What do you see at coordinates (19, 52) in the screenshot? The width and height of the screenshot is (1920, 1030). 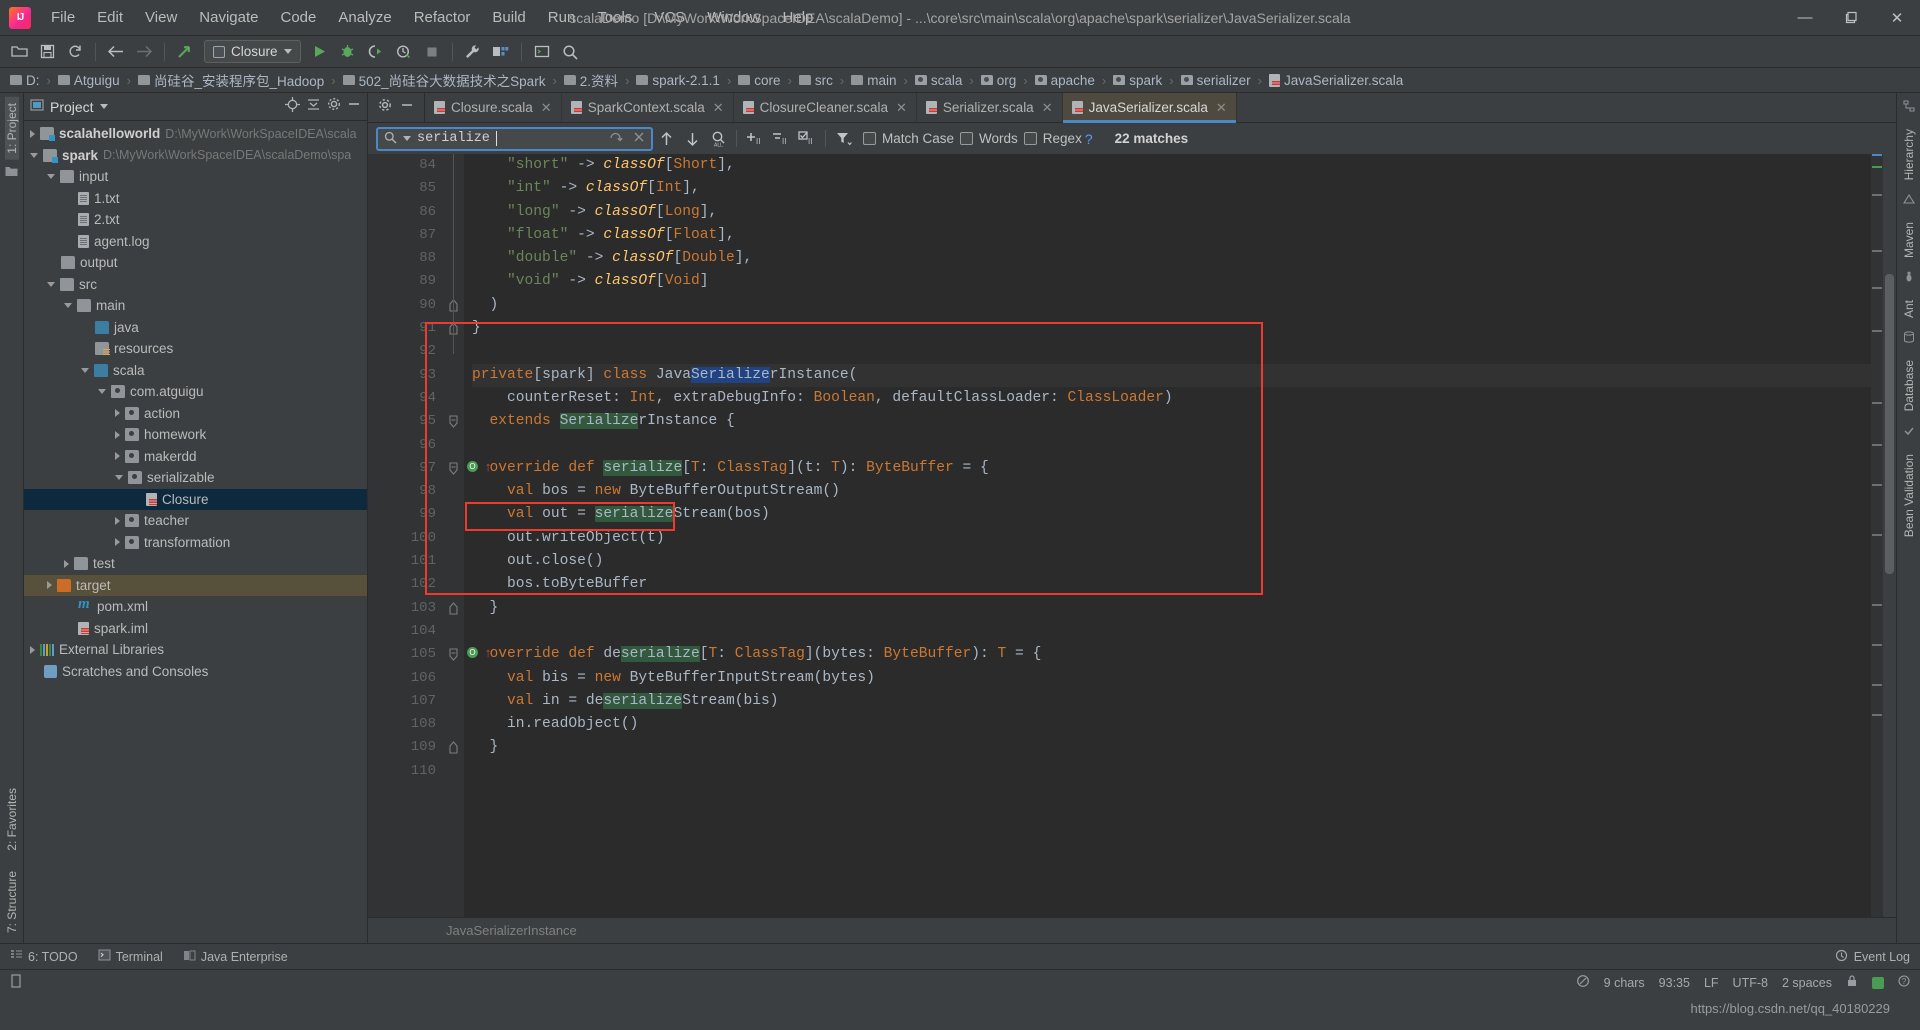 I see `open-icon` at bounding box center [19, 52].